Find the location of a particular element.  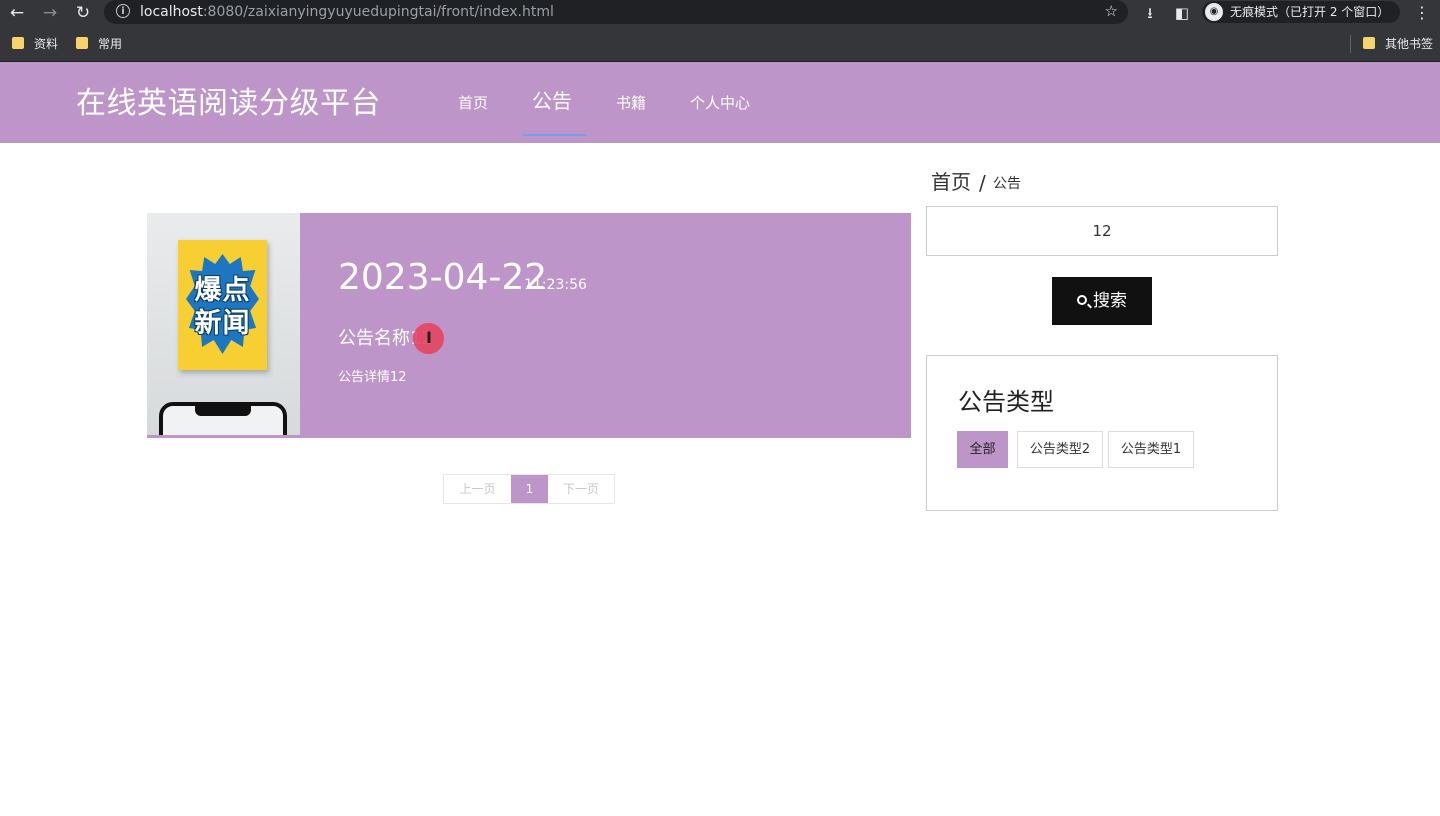

forward-arrow-icon: → is located at coordinates (50, 13).